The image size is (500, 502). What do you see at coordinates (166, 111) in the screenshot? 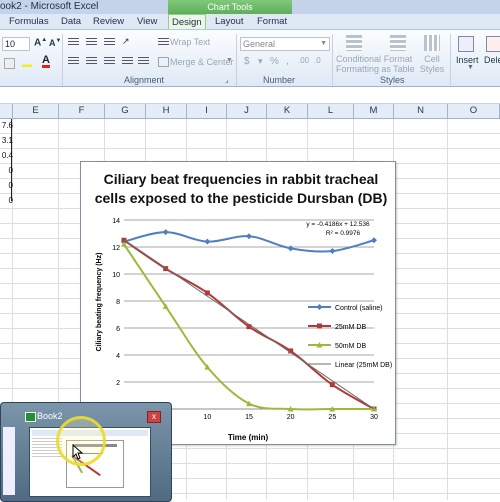
I see `column-header: H` at bounding box center [166, 111].